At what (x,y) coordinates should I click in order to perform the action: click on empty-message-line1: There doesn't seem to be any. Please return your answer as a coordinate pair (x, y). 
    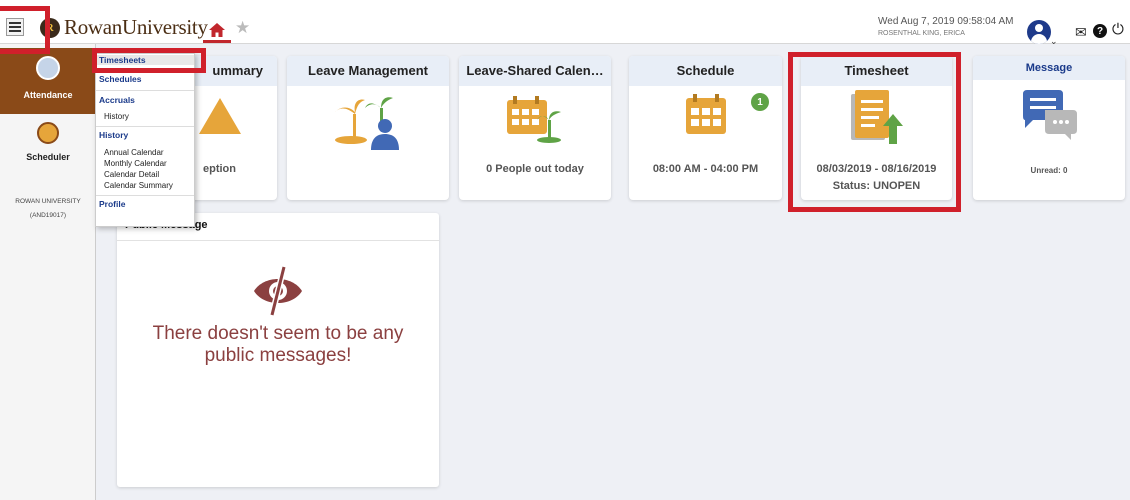
    Looking at the image, I should click on (278, 333).